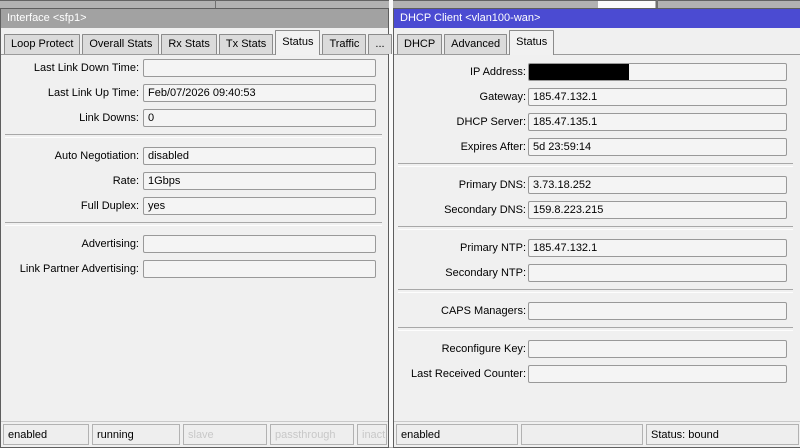 The height and width of the screenshot is (448, 800). Describe the element at coordinates (626, 4) in the screenshot. I see `background-window-fragment` at that location.